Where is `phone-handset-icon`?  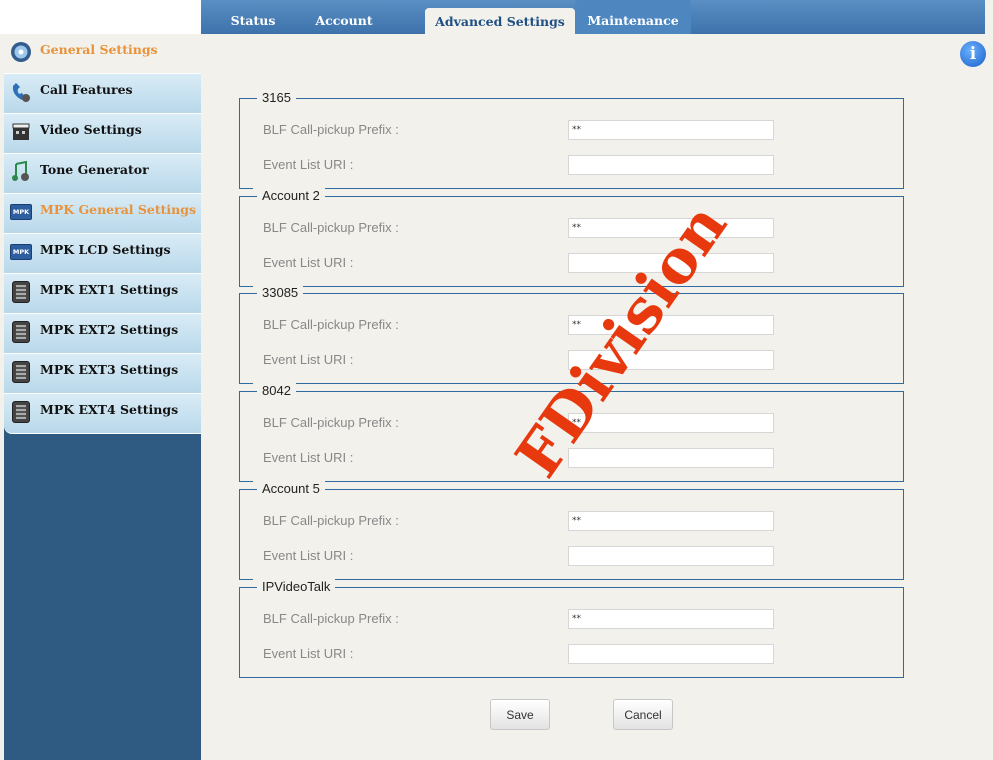 phone-handset-icon is located at coordinates (21, 92).